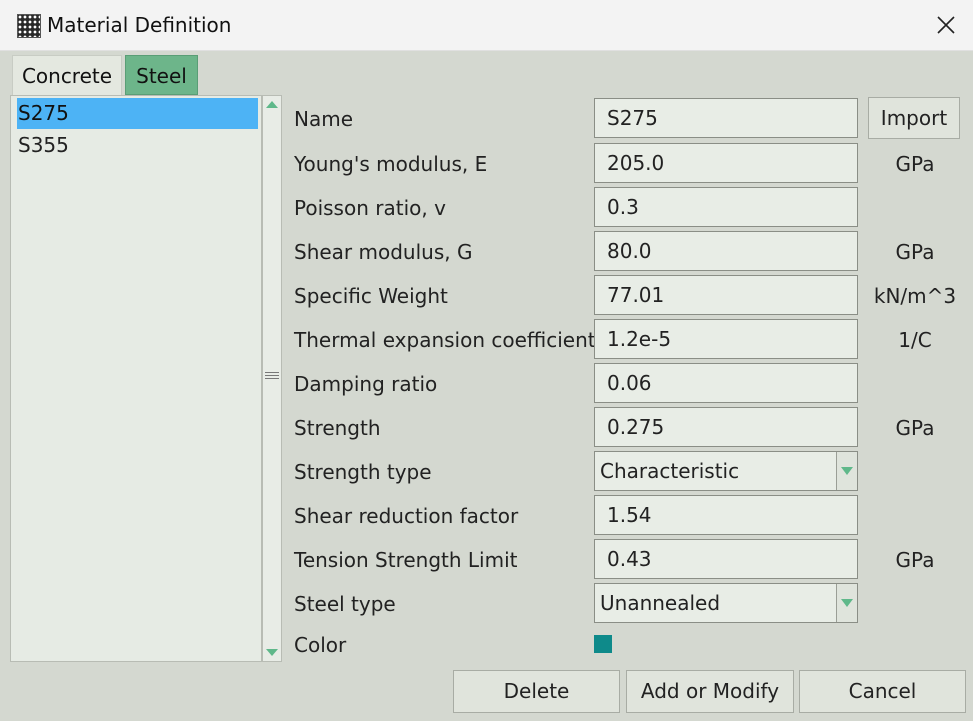 This screenshot has height=721, width=973. What do you see at coordinates (337, 428) in the screenshot?
I see `strength-label: Strength` at bounding box center [337, 428].